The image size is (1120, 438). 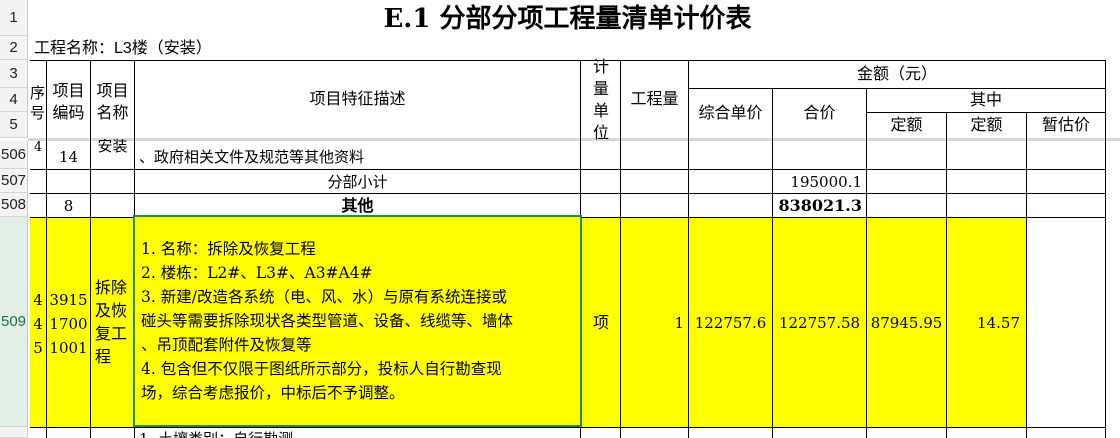 What do you see at coordinates (14, 322) in the screenshot?
I see `row-header-509: 509` at bounding box center [14, 322].